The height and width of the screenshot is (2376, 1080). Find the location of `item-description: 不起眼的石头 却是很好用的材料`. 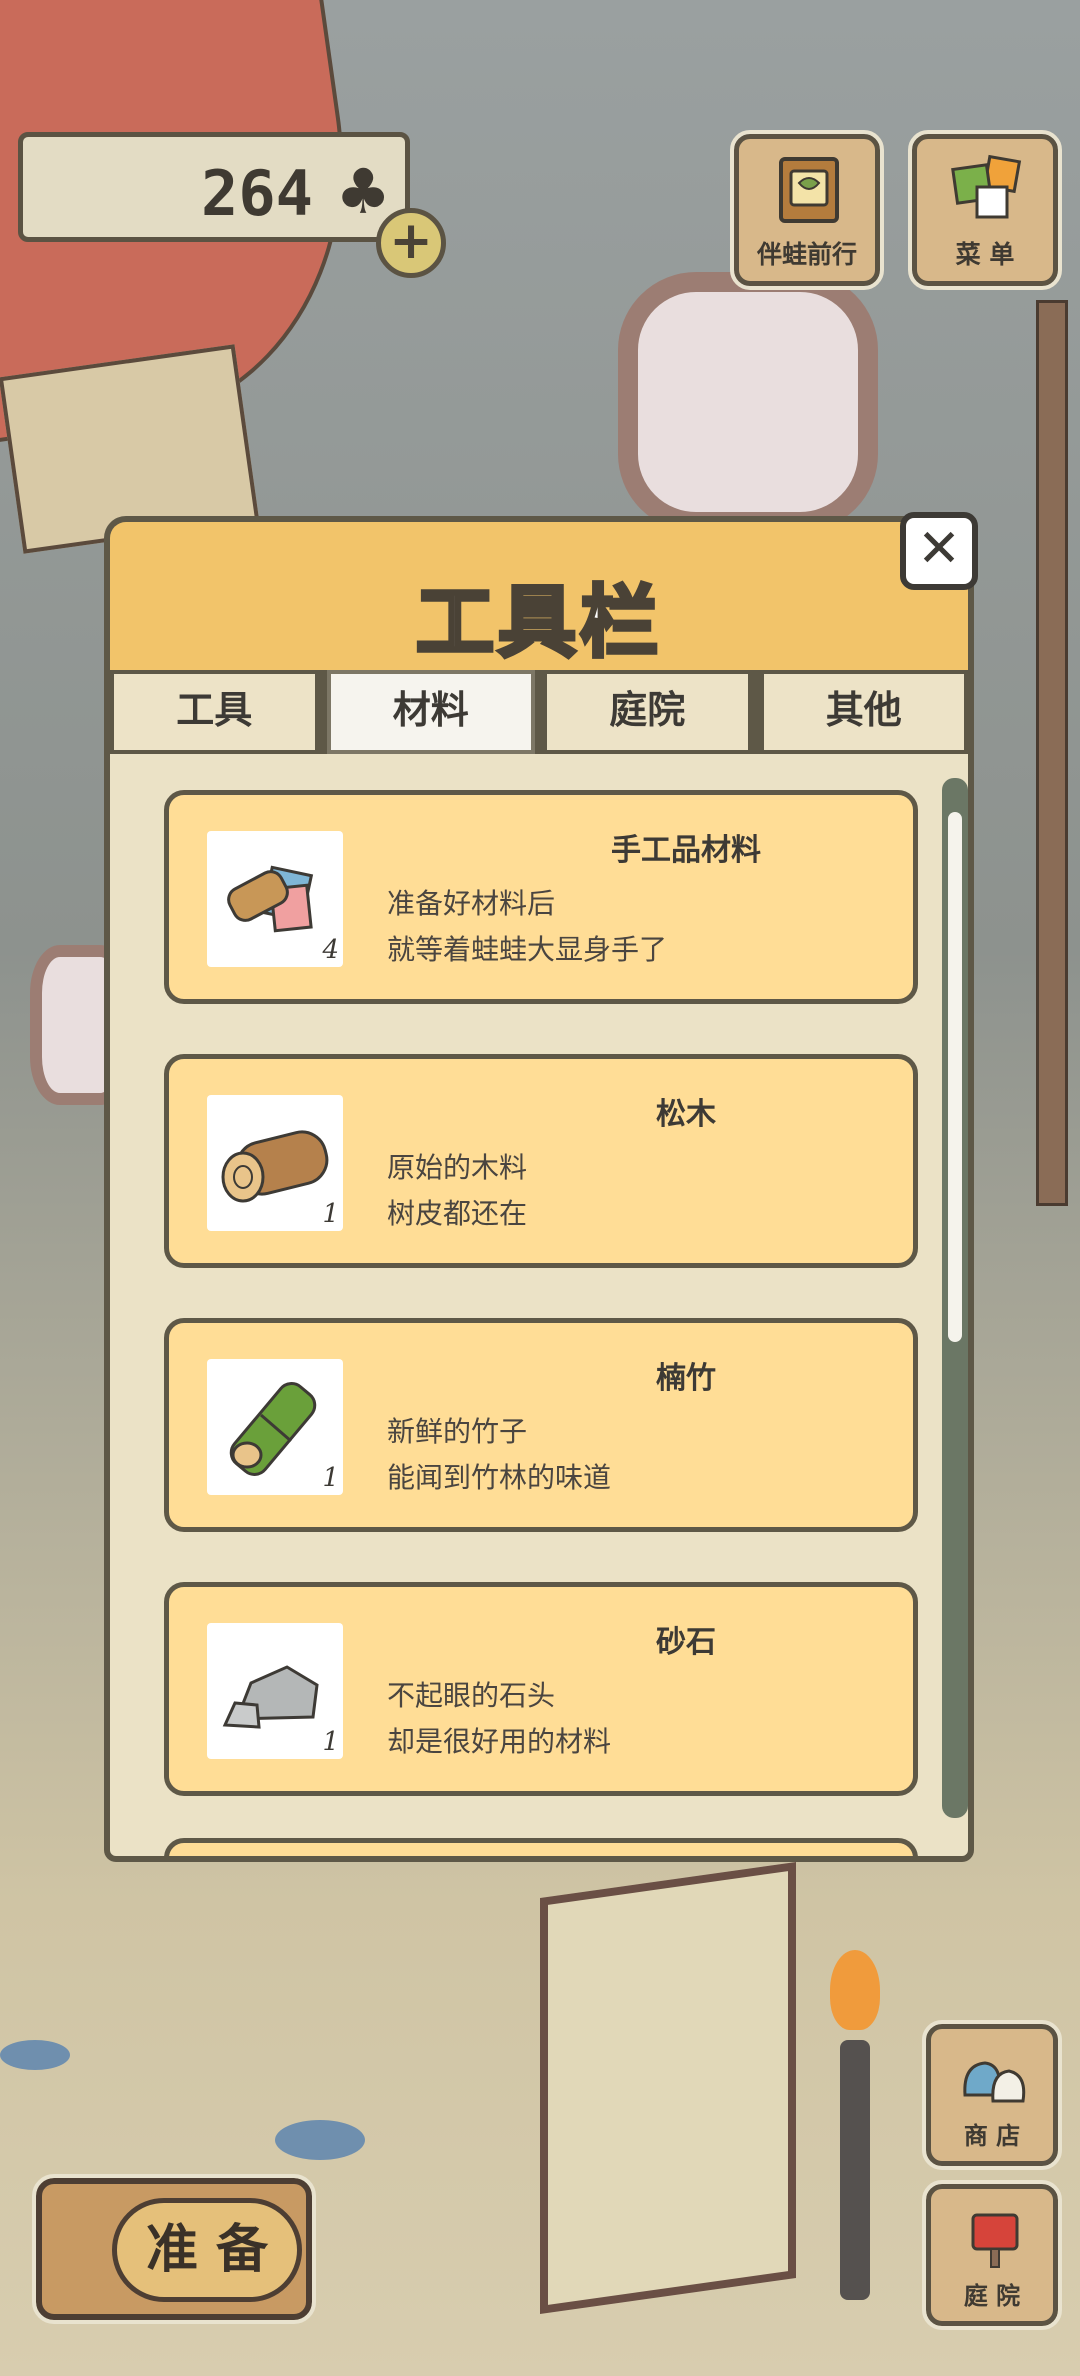

item-description: 不起眼的石头 却是很好用的材料 is located at coordinates (499, 1719).